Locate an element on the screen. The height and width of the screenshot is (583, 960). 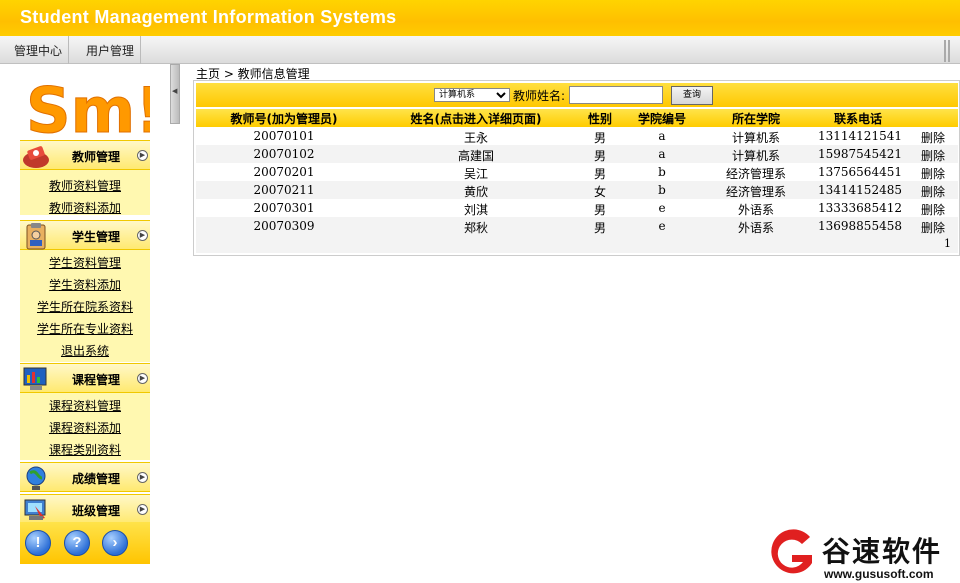
app-title: Student Management Information Systems is located at coordinates (208, 17).